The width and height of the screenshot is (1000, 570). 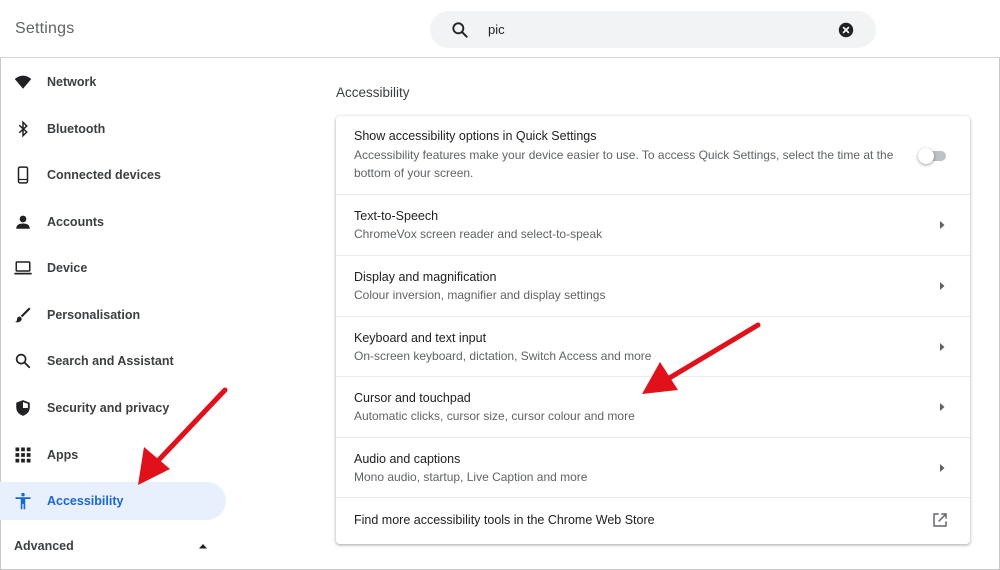 I want to click on search-input, so click(x=648, y=29).